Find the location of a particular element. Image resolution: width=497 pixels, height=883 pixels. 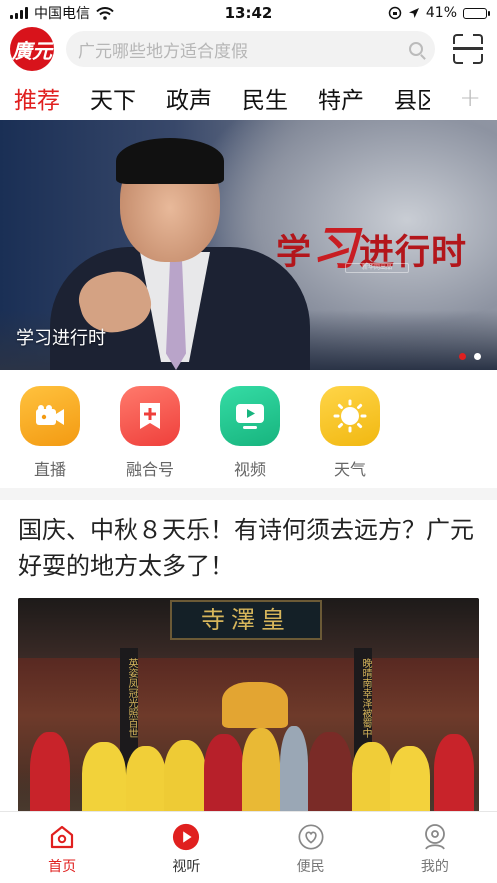

carousel-dots is located at coordinates (470, 356).